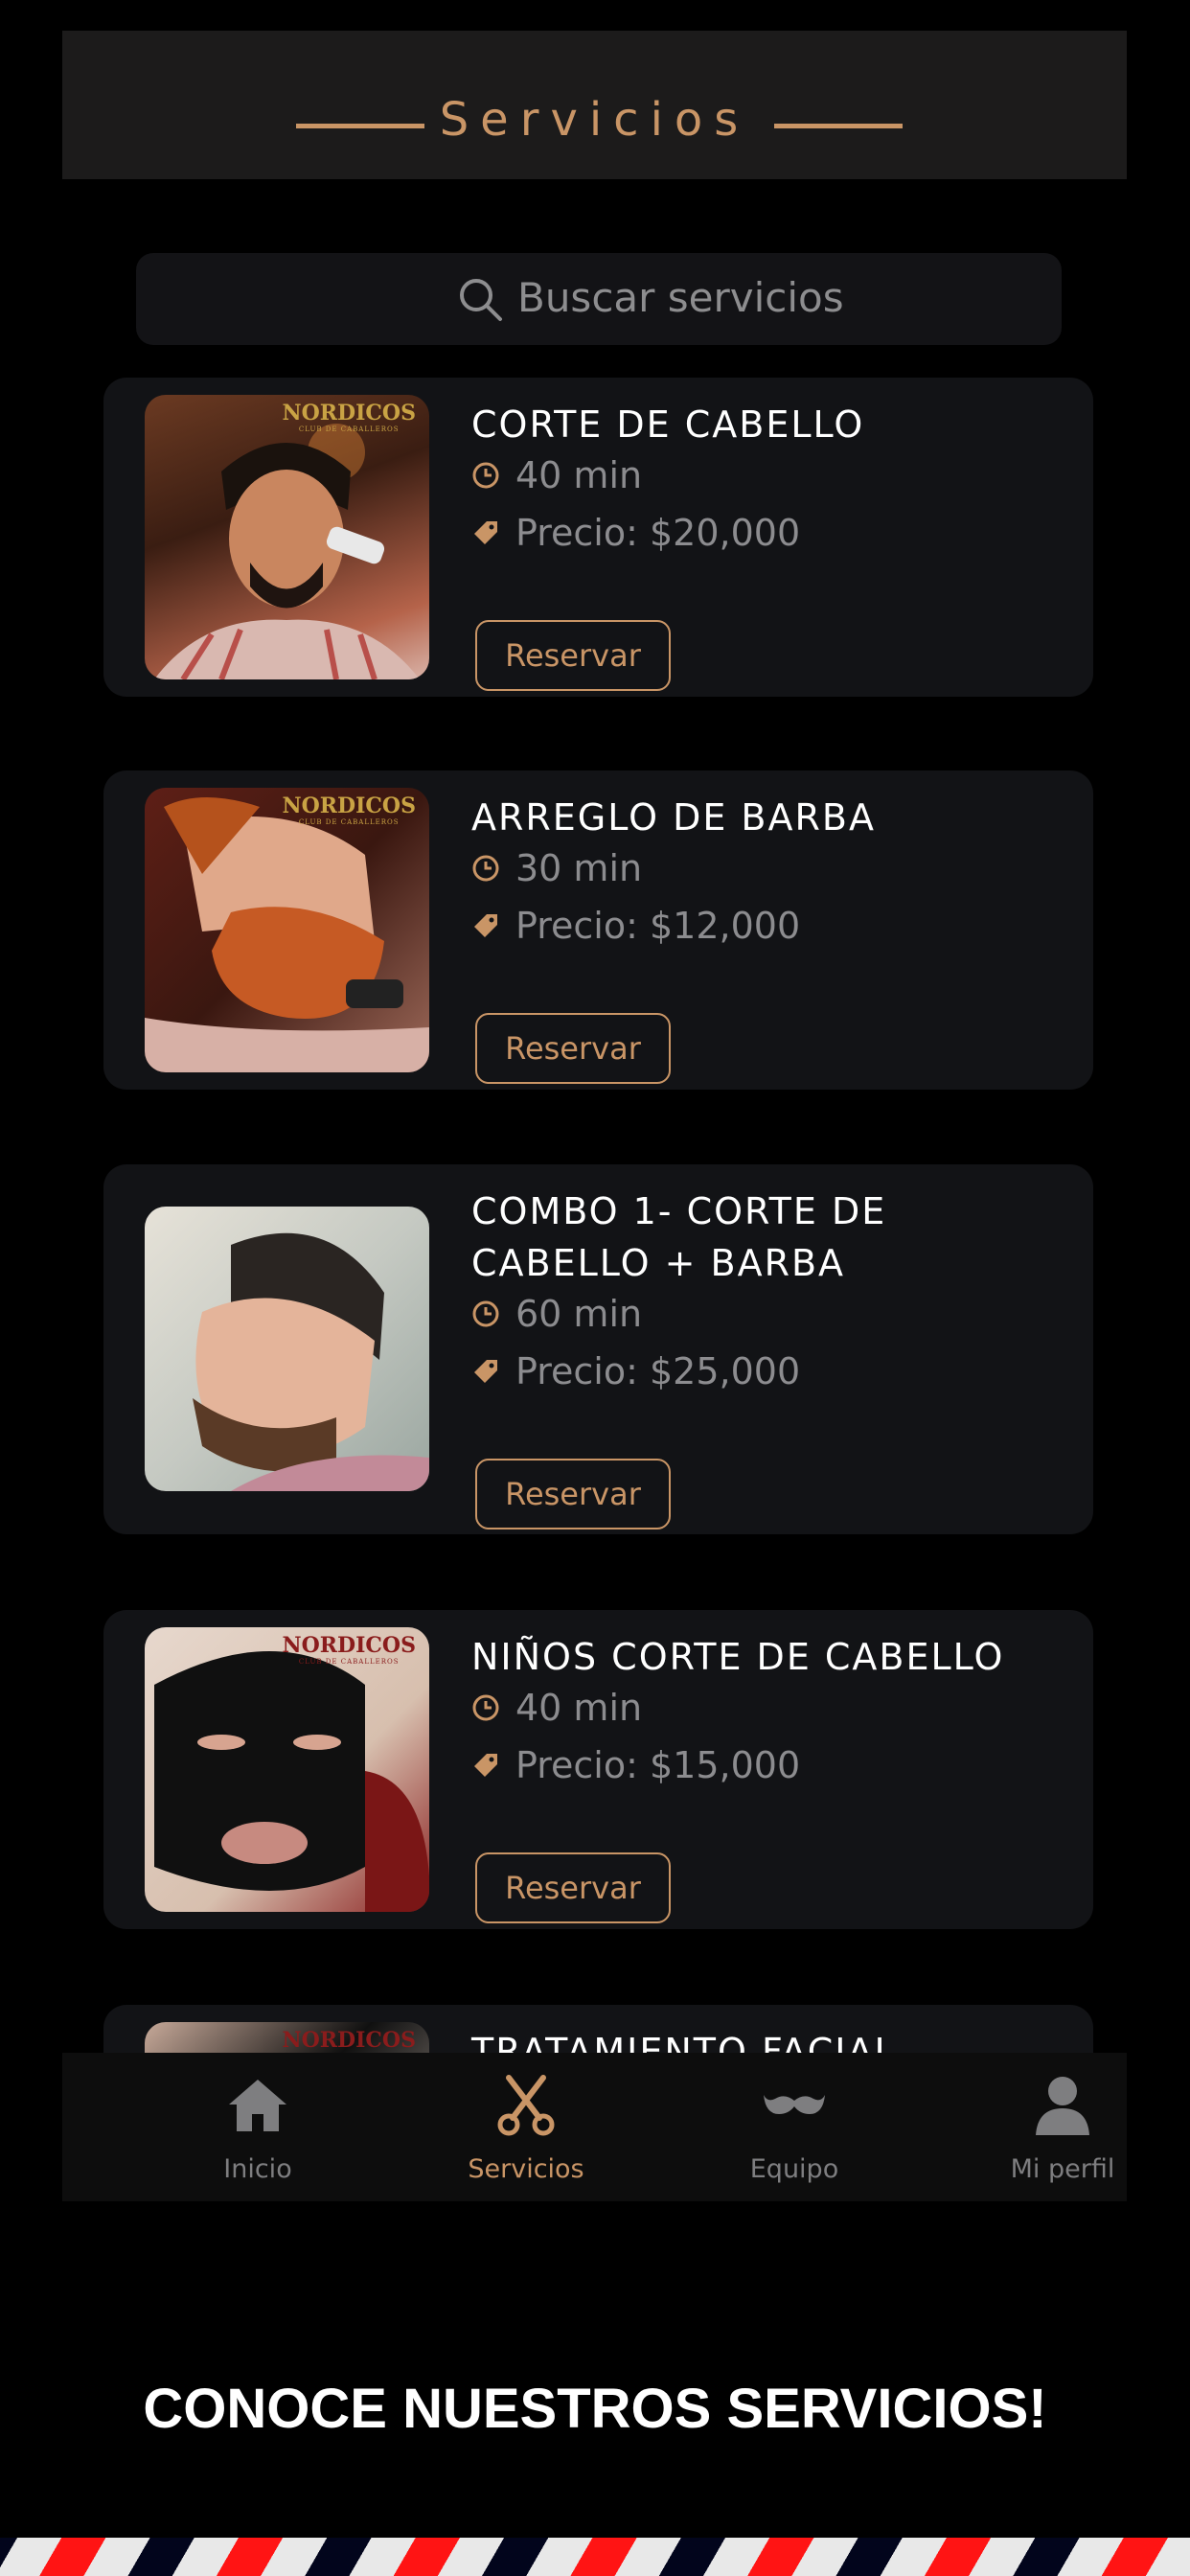 This screenshot has width=1190, height=2576. What do you see at coordinates (292, 1782) in the screenshot?
I see `facial-mask-image` at bounding box center [292, 1782].